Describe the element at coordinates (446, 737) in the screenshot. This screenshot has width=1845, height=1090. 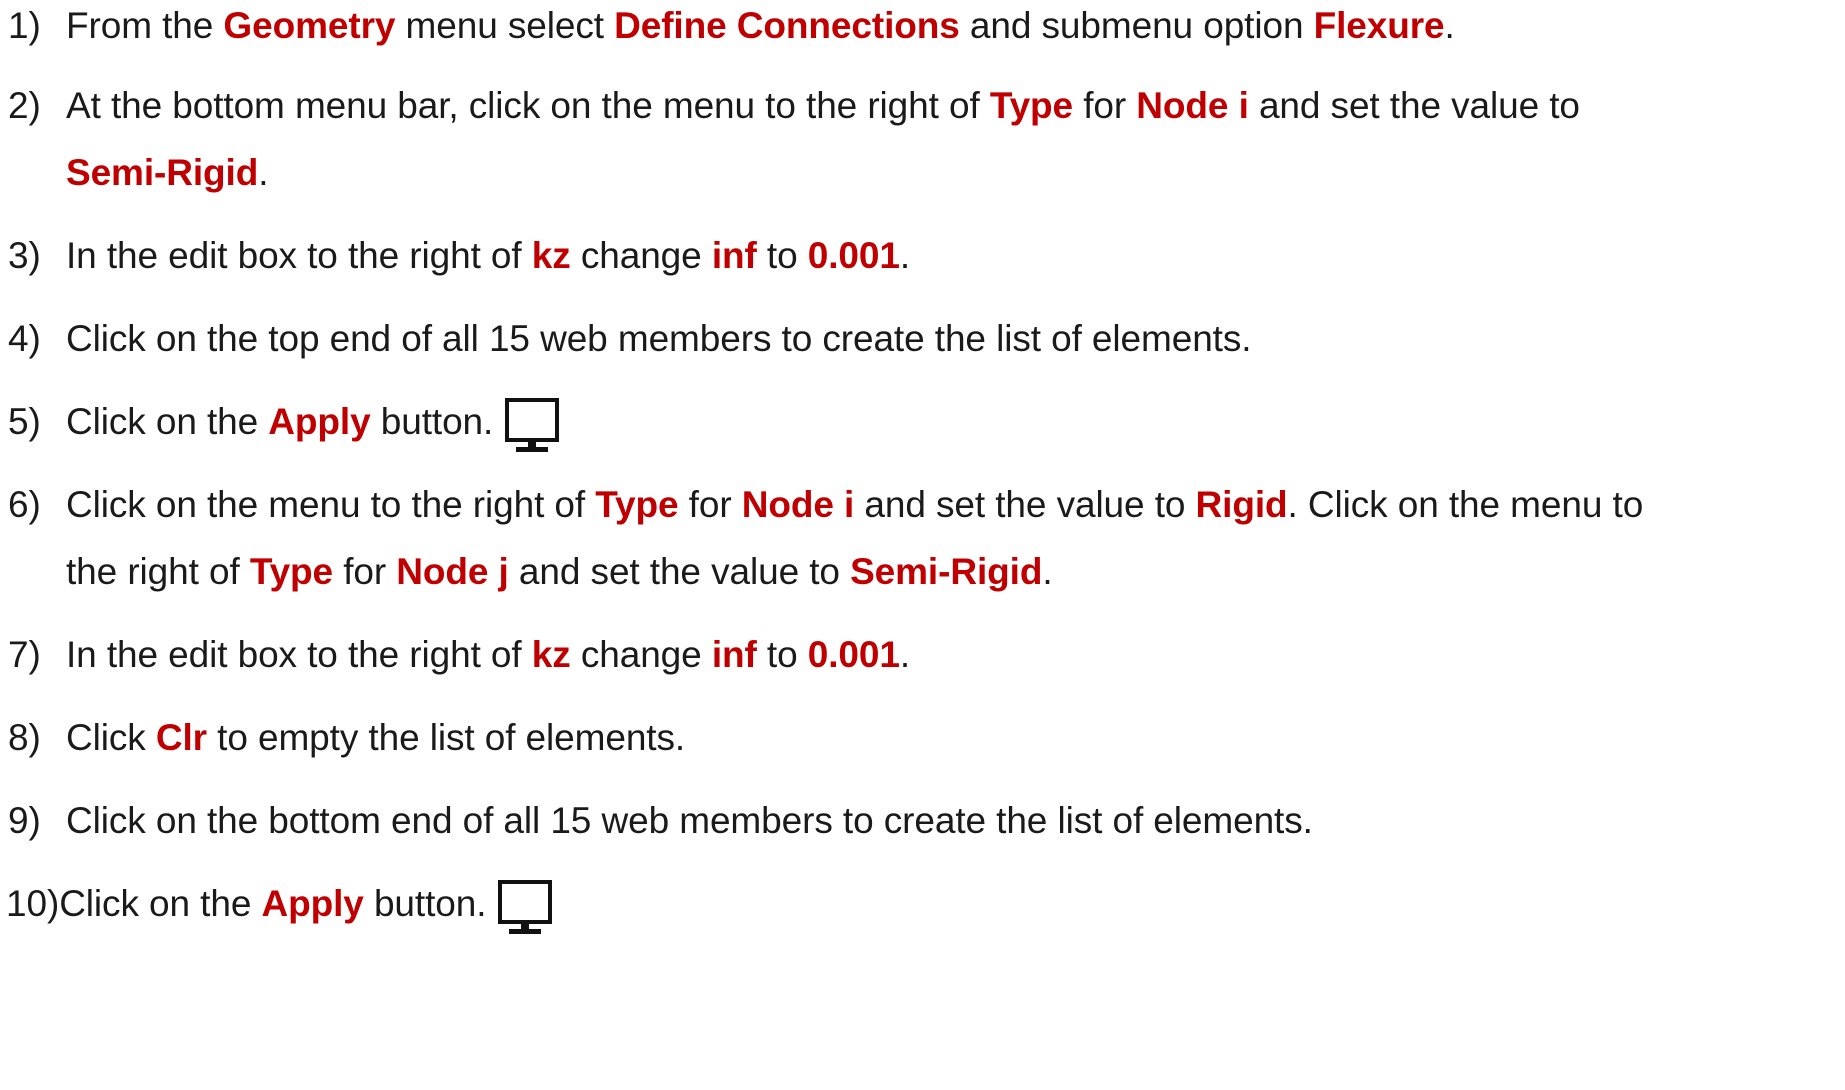
I see `step-text: to empty the list of elements.` at that location.